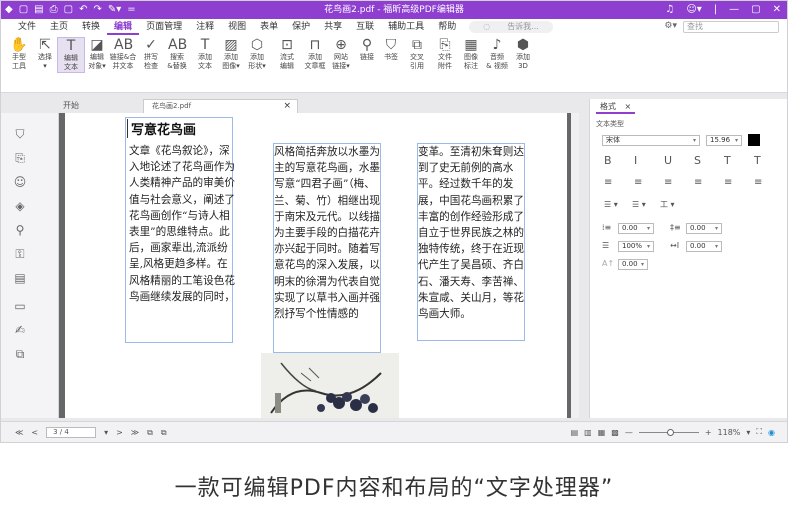 The image size is (788, 521). What do you see at coordinates (164, 28) in the screenshot?
I see `menu-item: 页面管理` at bounding box center [164, 28].